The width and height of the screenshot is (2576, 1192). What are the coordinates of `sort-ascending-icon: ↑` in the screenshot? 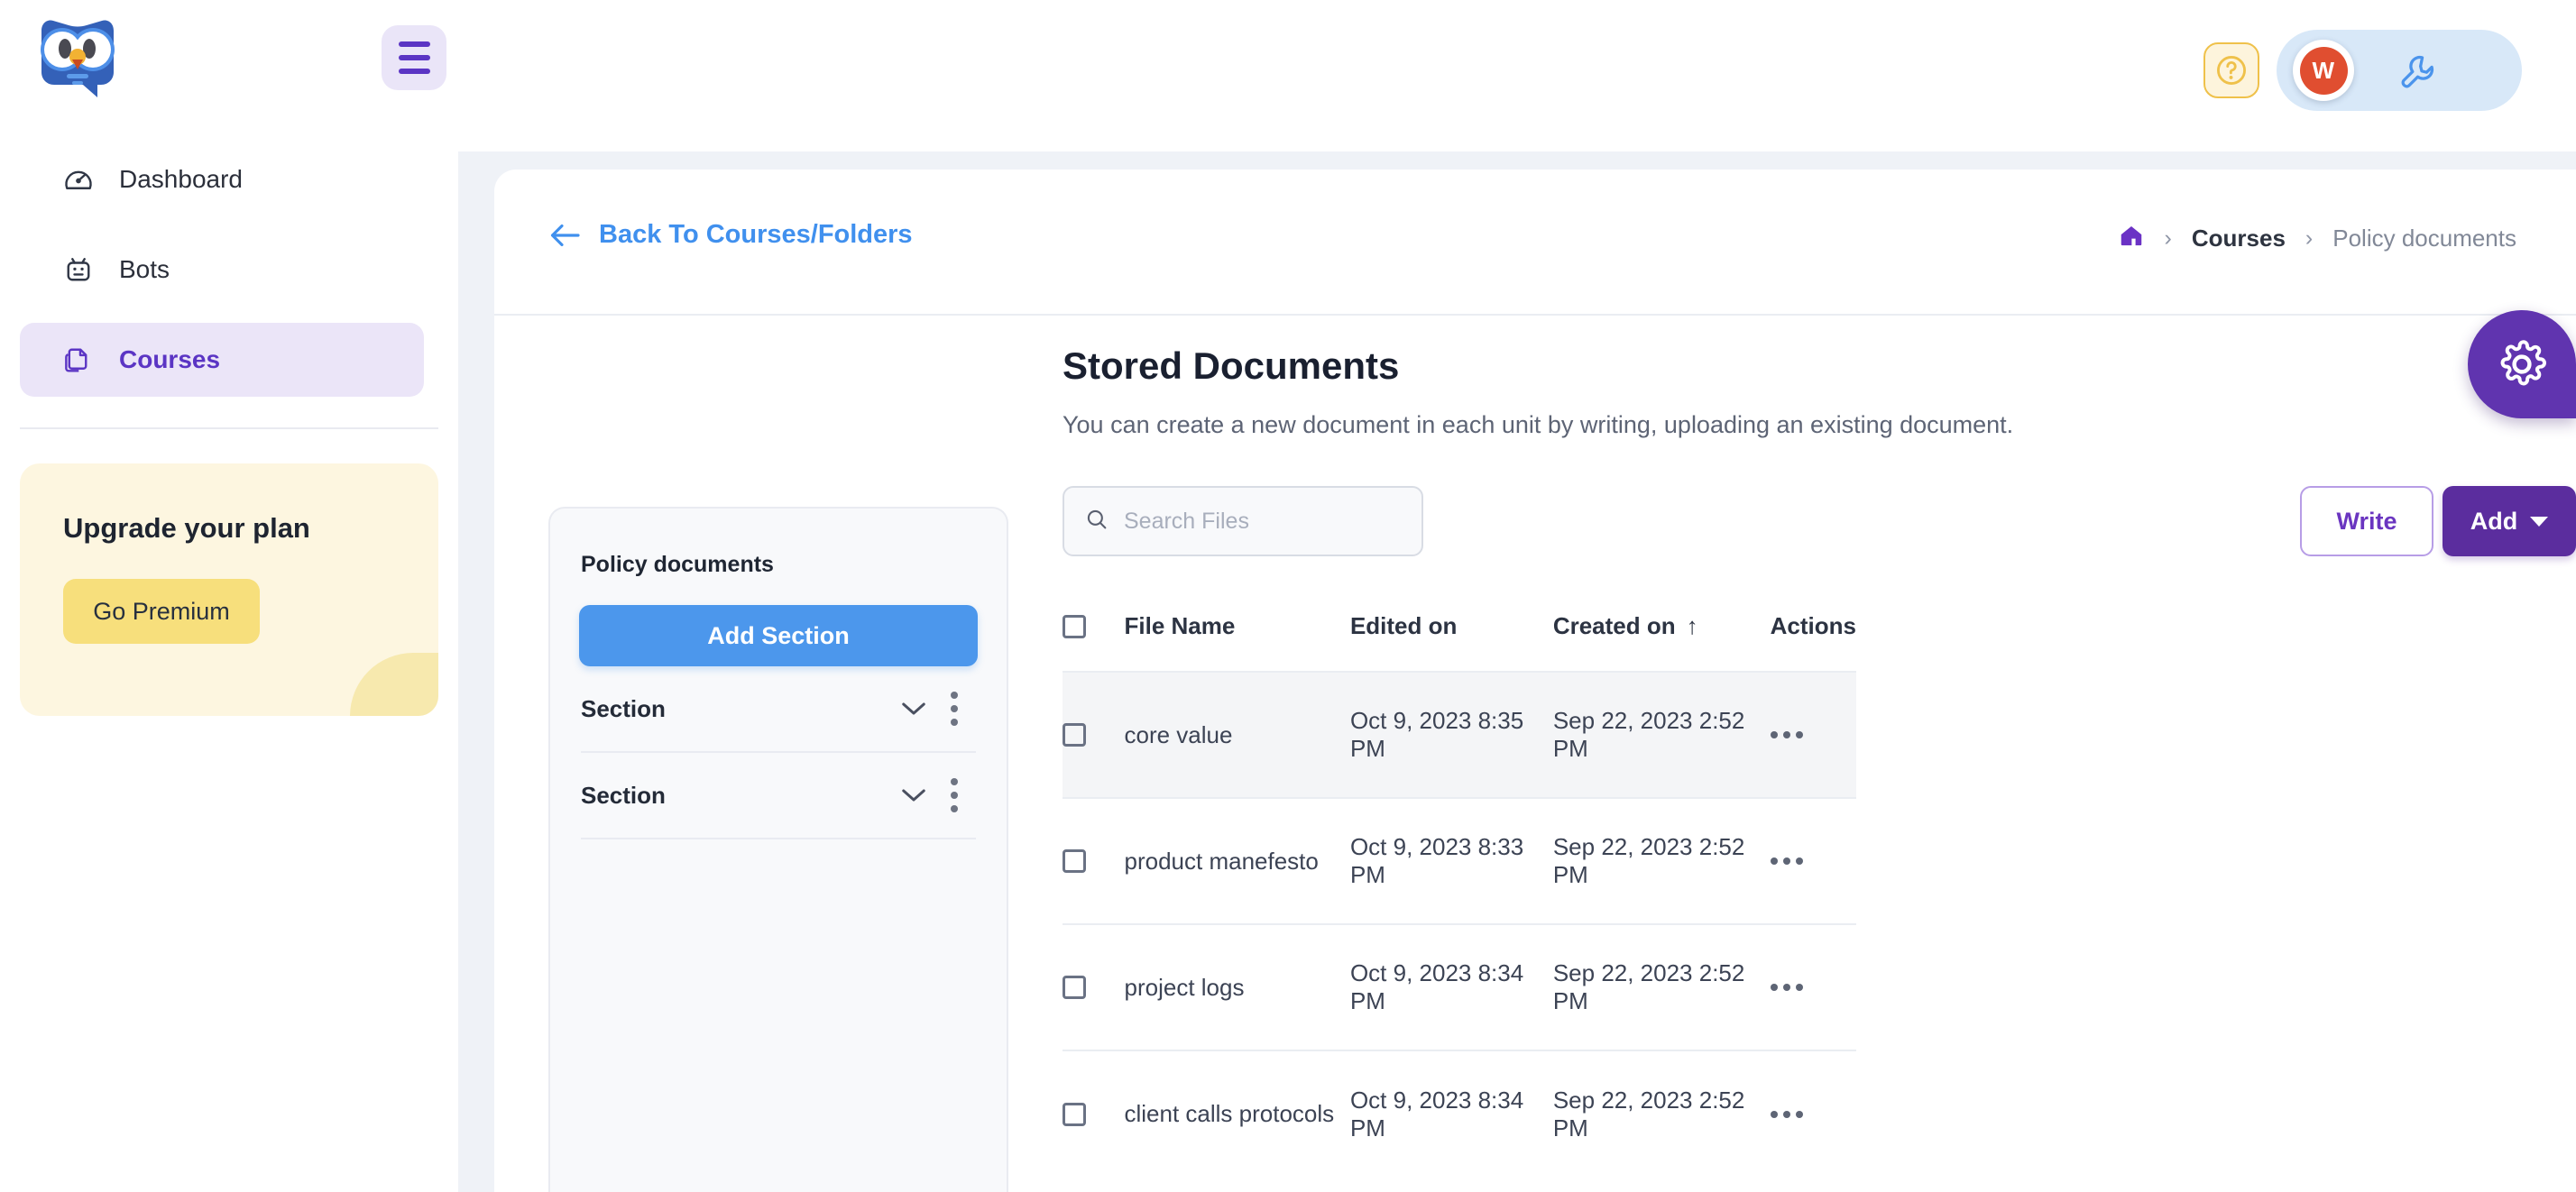 It's located at (1692, 626).